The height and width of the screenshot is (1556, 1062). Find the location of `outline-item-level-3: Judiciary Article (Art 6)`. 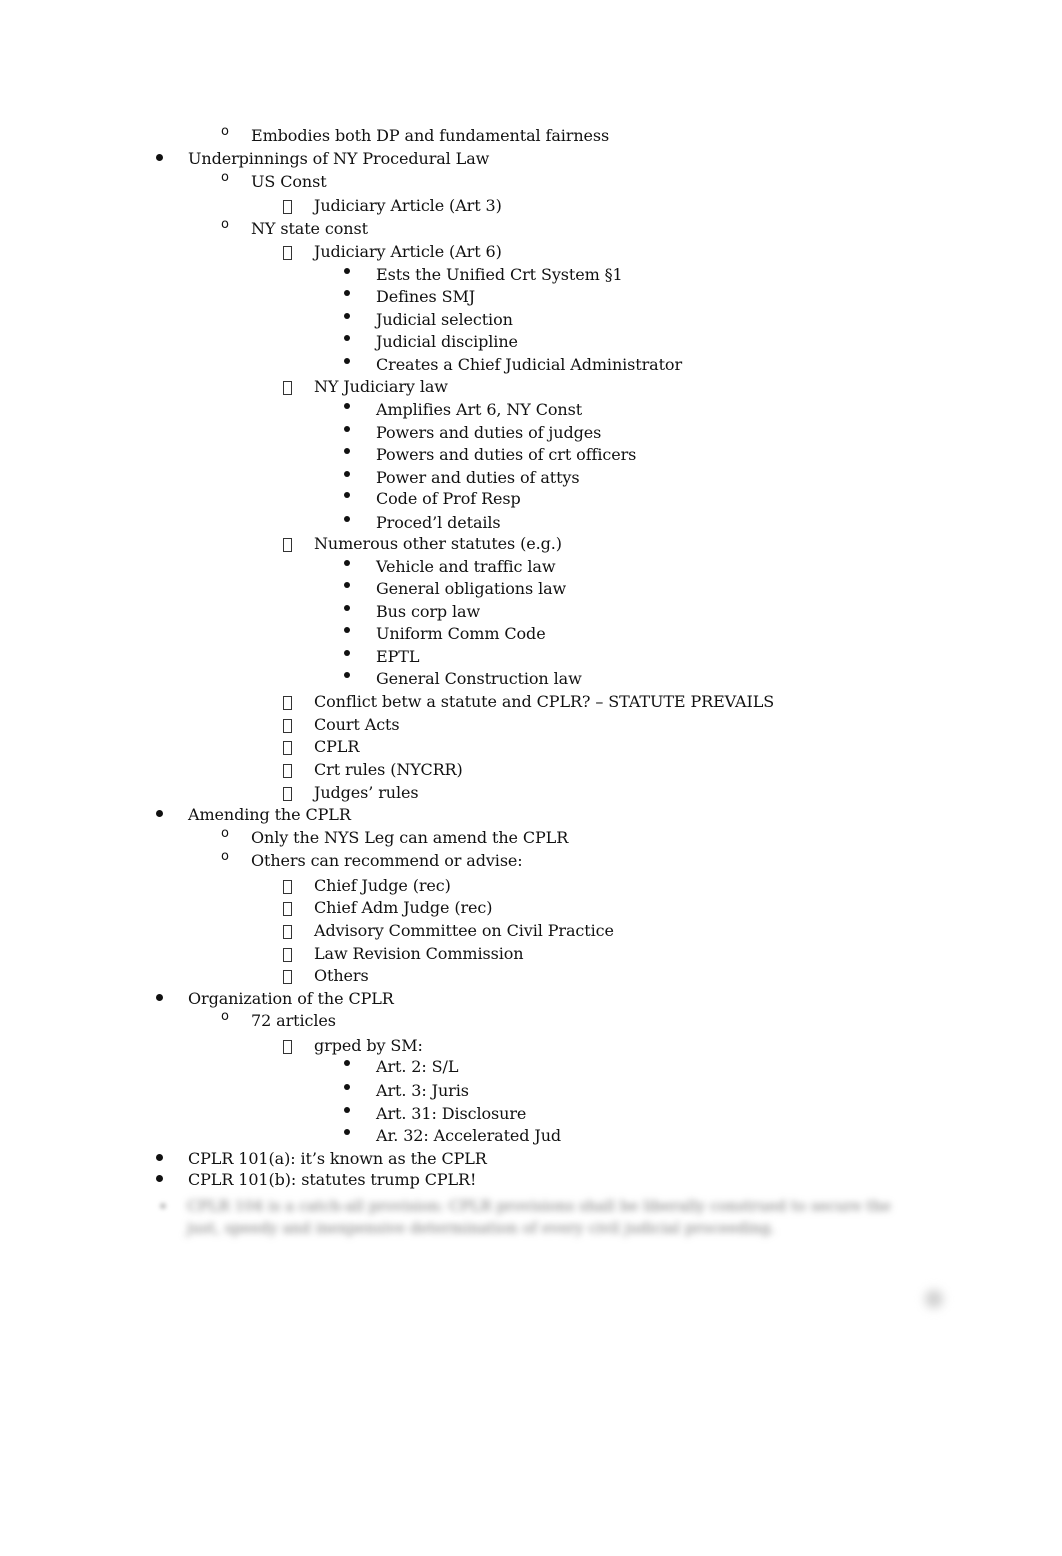

outline-item-level-3: Judiciary Article (Art 6) is located at coordinates (531, 252).